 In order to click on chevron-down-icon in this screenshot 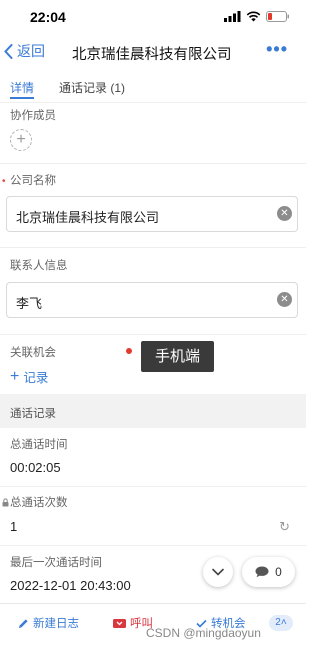, I will do `click(218, 572)`.